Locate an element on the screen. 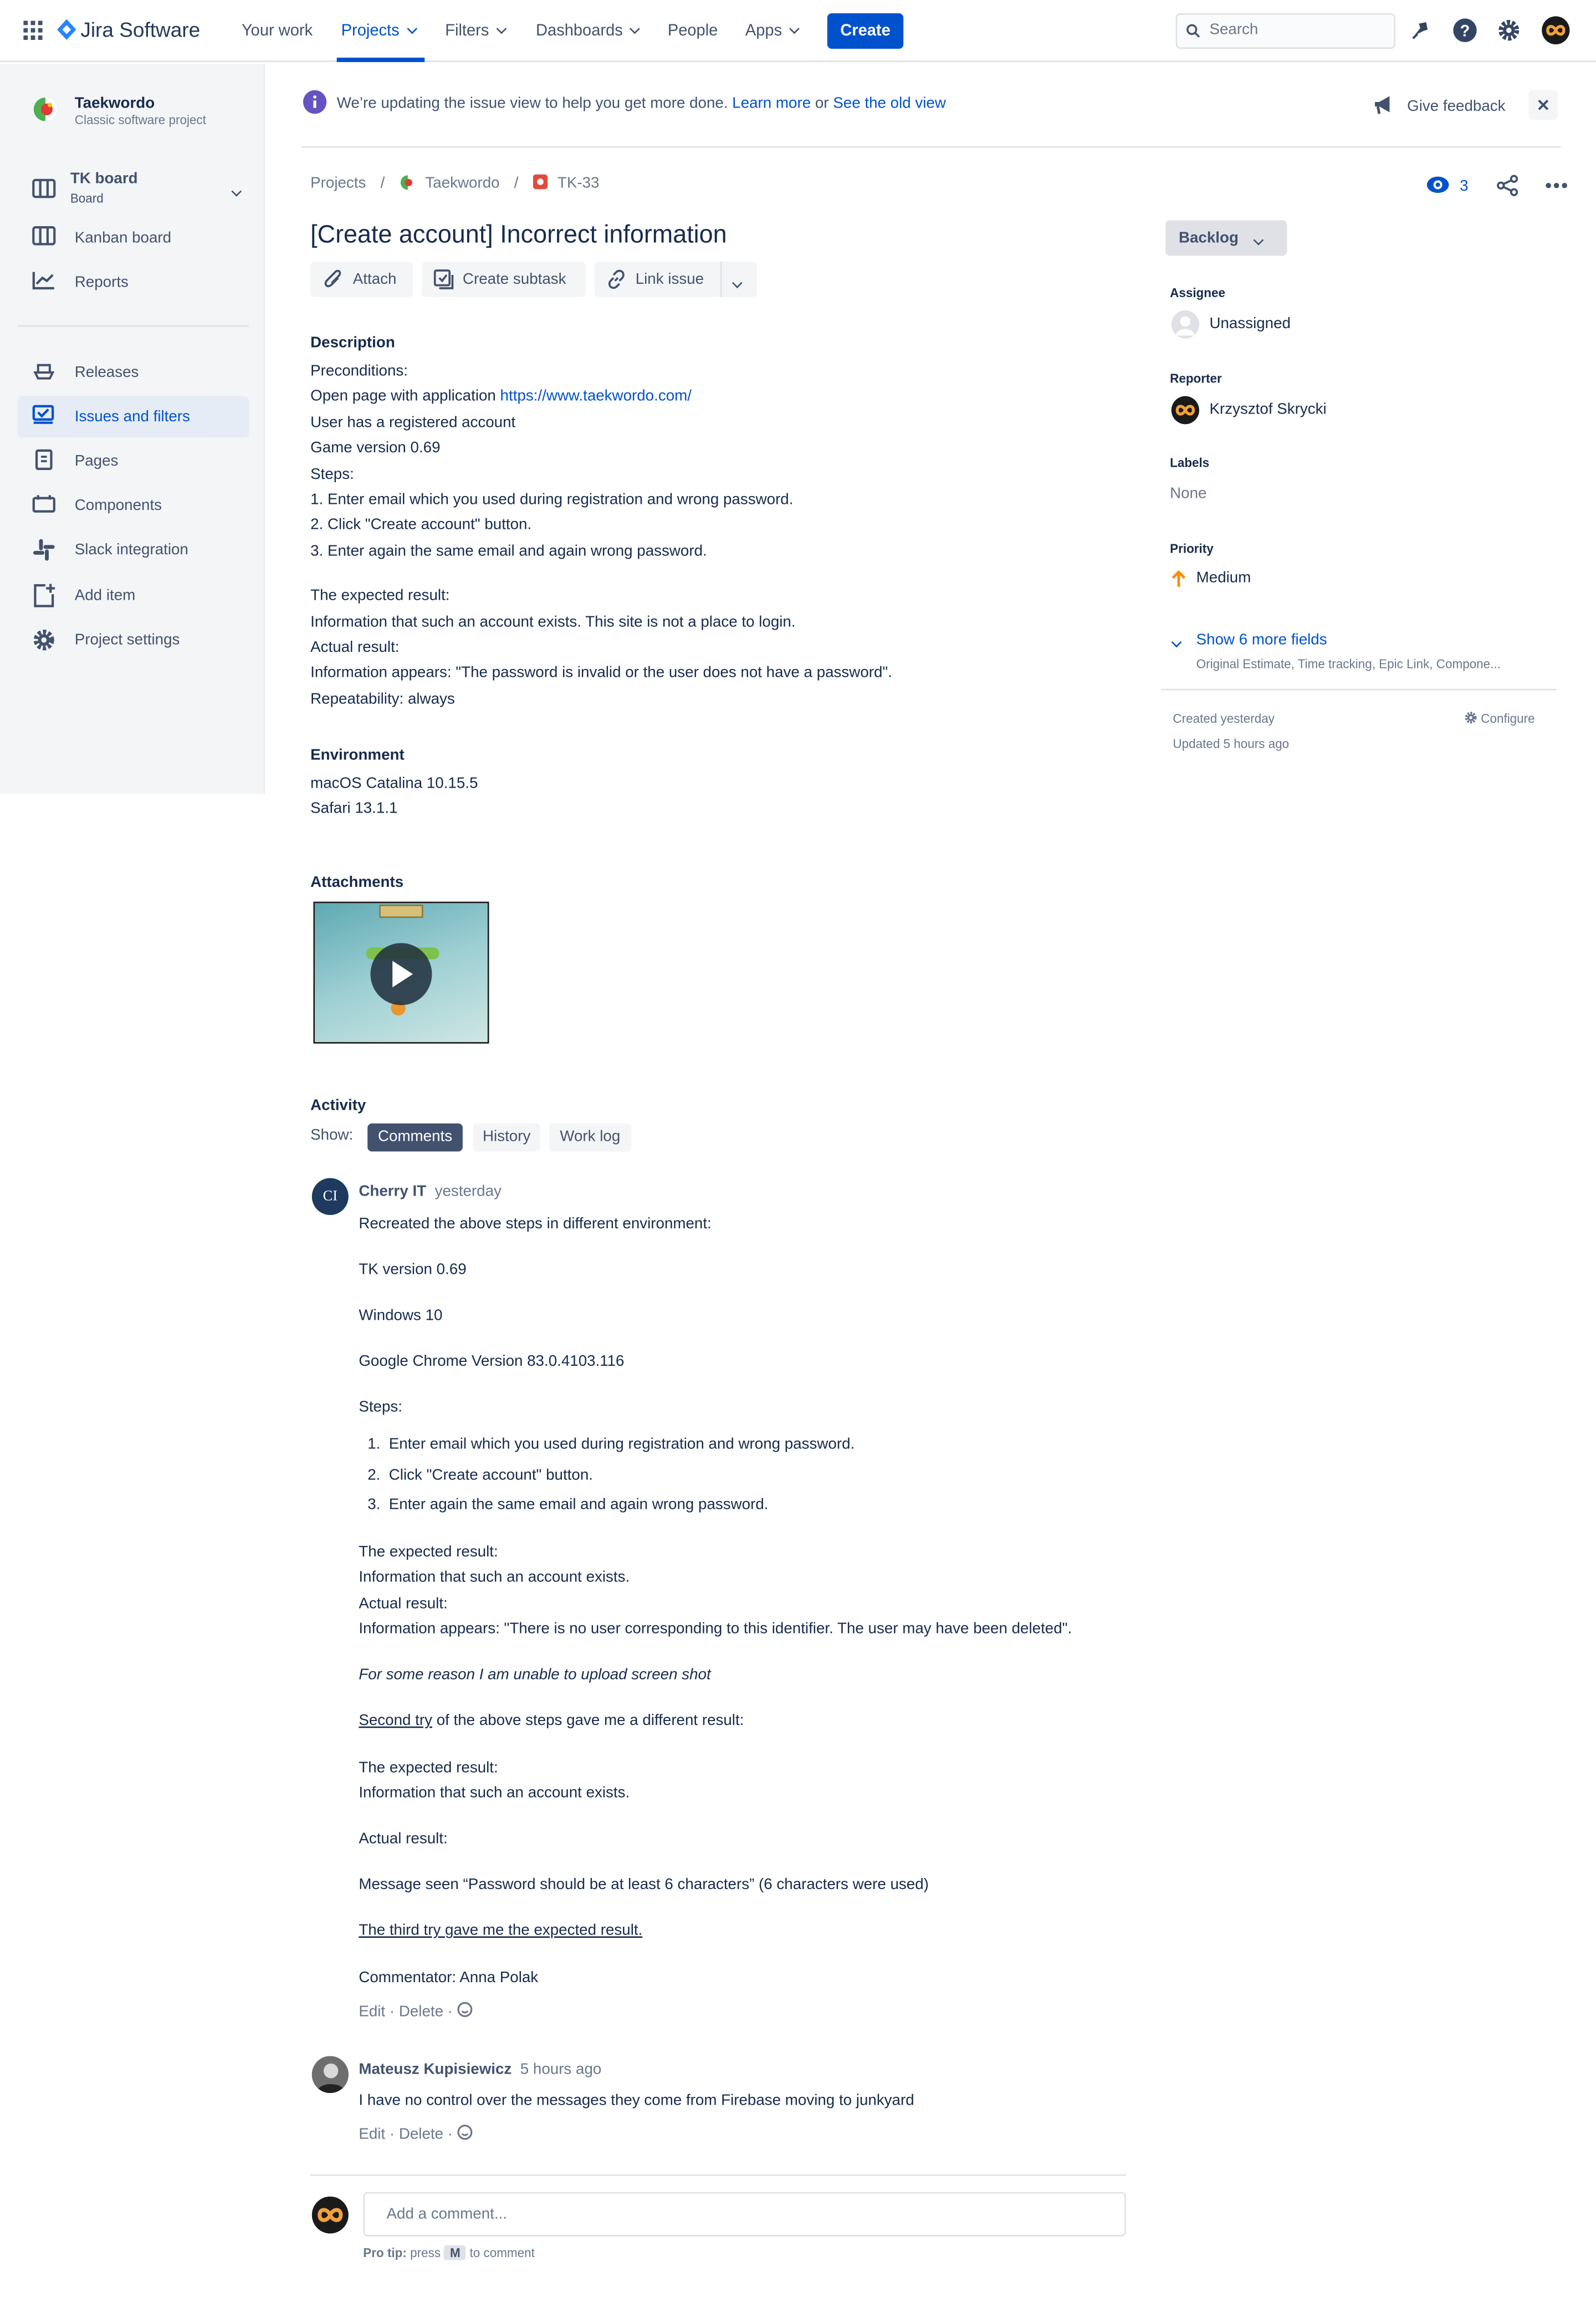 This screenshot has height=2297, width=1596. app-switcher-icon is located at coordinates (33, 31).